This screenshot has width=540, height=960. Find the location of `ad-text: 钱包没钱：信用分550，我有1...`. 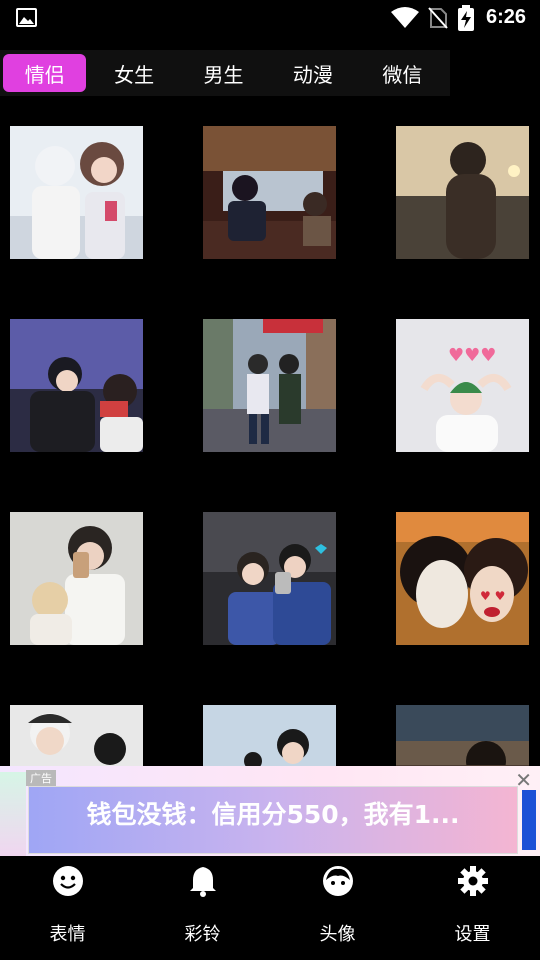

ad-text: 钱包没钱：信用分550，我有1... is located at coordinates (273, 814).